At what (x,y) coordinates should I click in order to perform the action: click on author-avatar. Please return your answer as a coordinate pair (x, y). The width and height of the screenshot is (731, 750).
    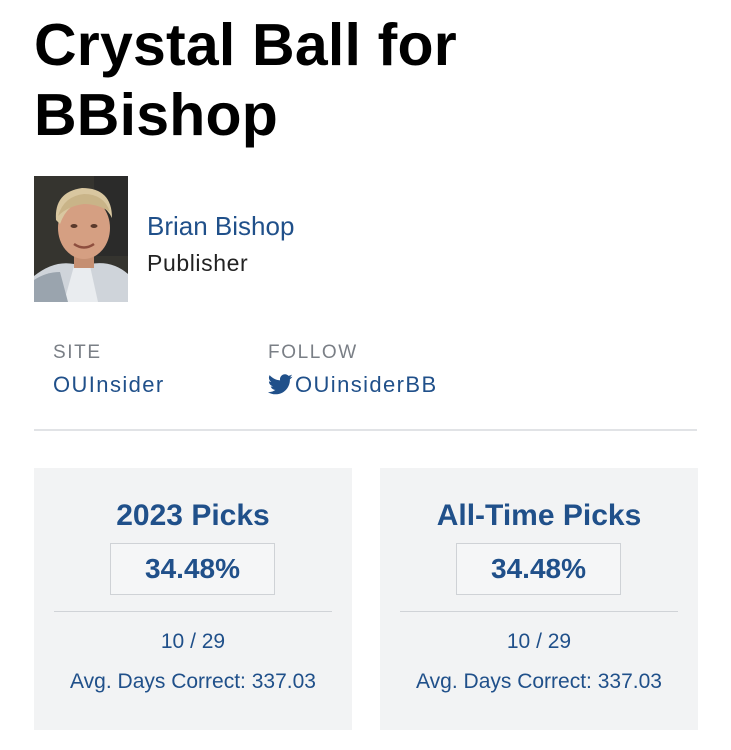
    Looking at the image, I should click on (81, 239).